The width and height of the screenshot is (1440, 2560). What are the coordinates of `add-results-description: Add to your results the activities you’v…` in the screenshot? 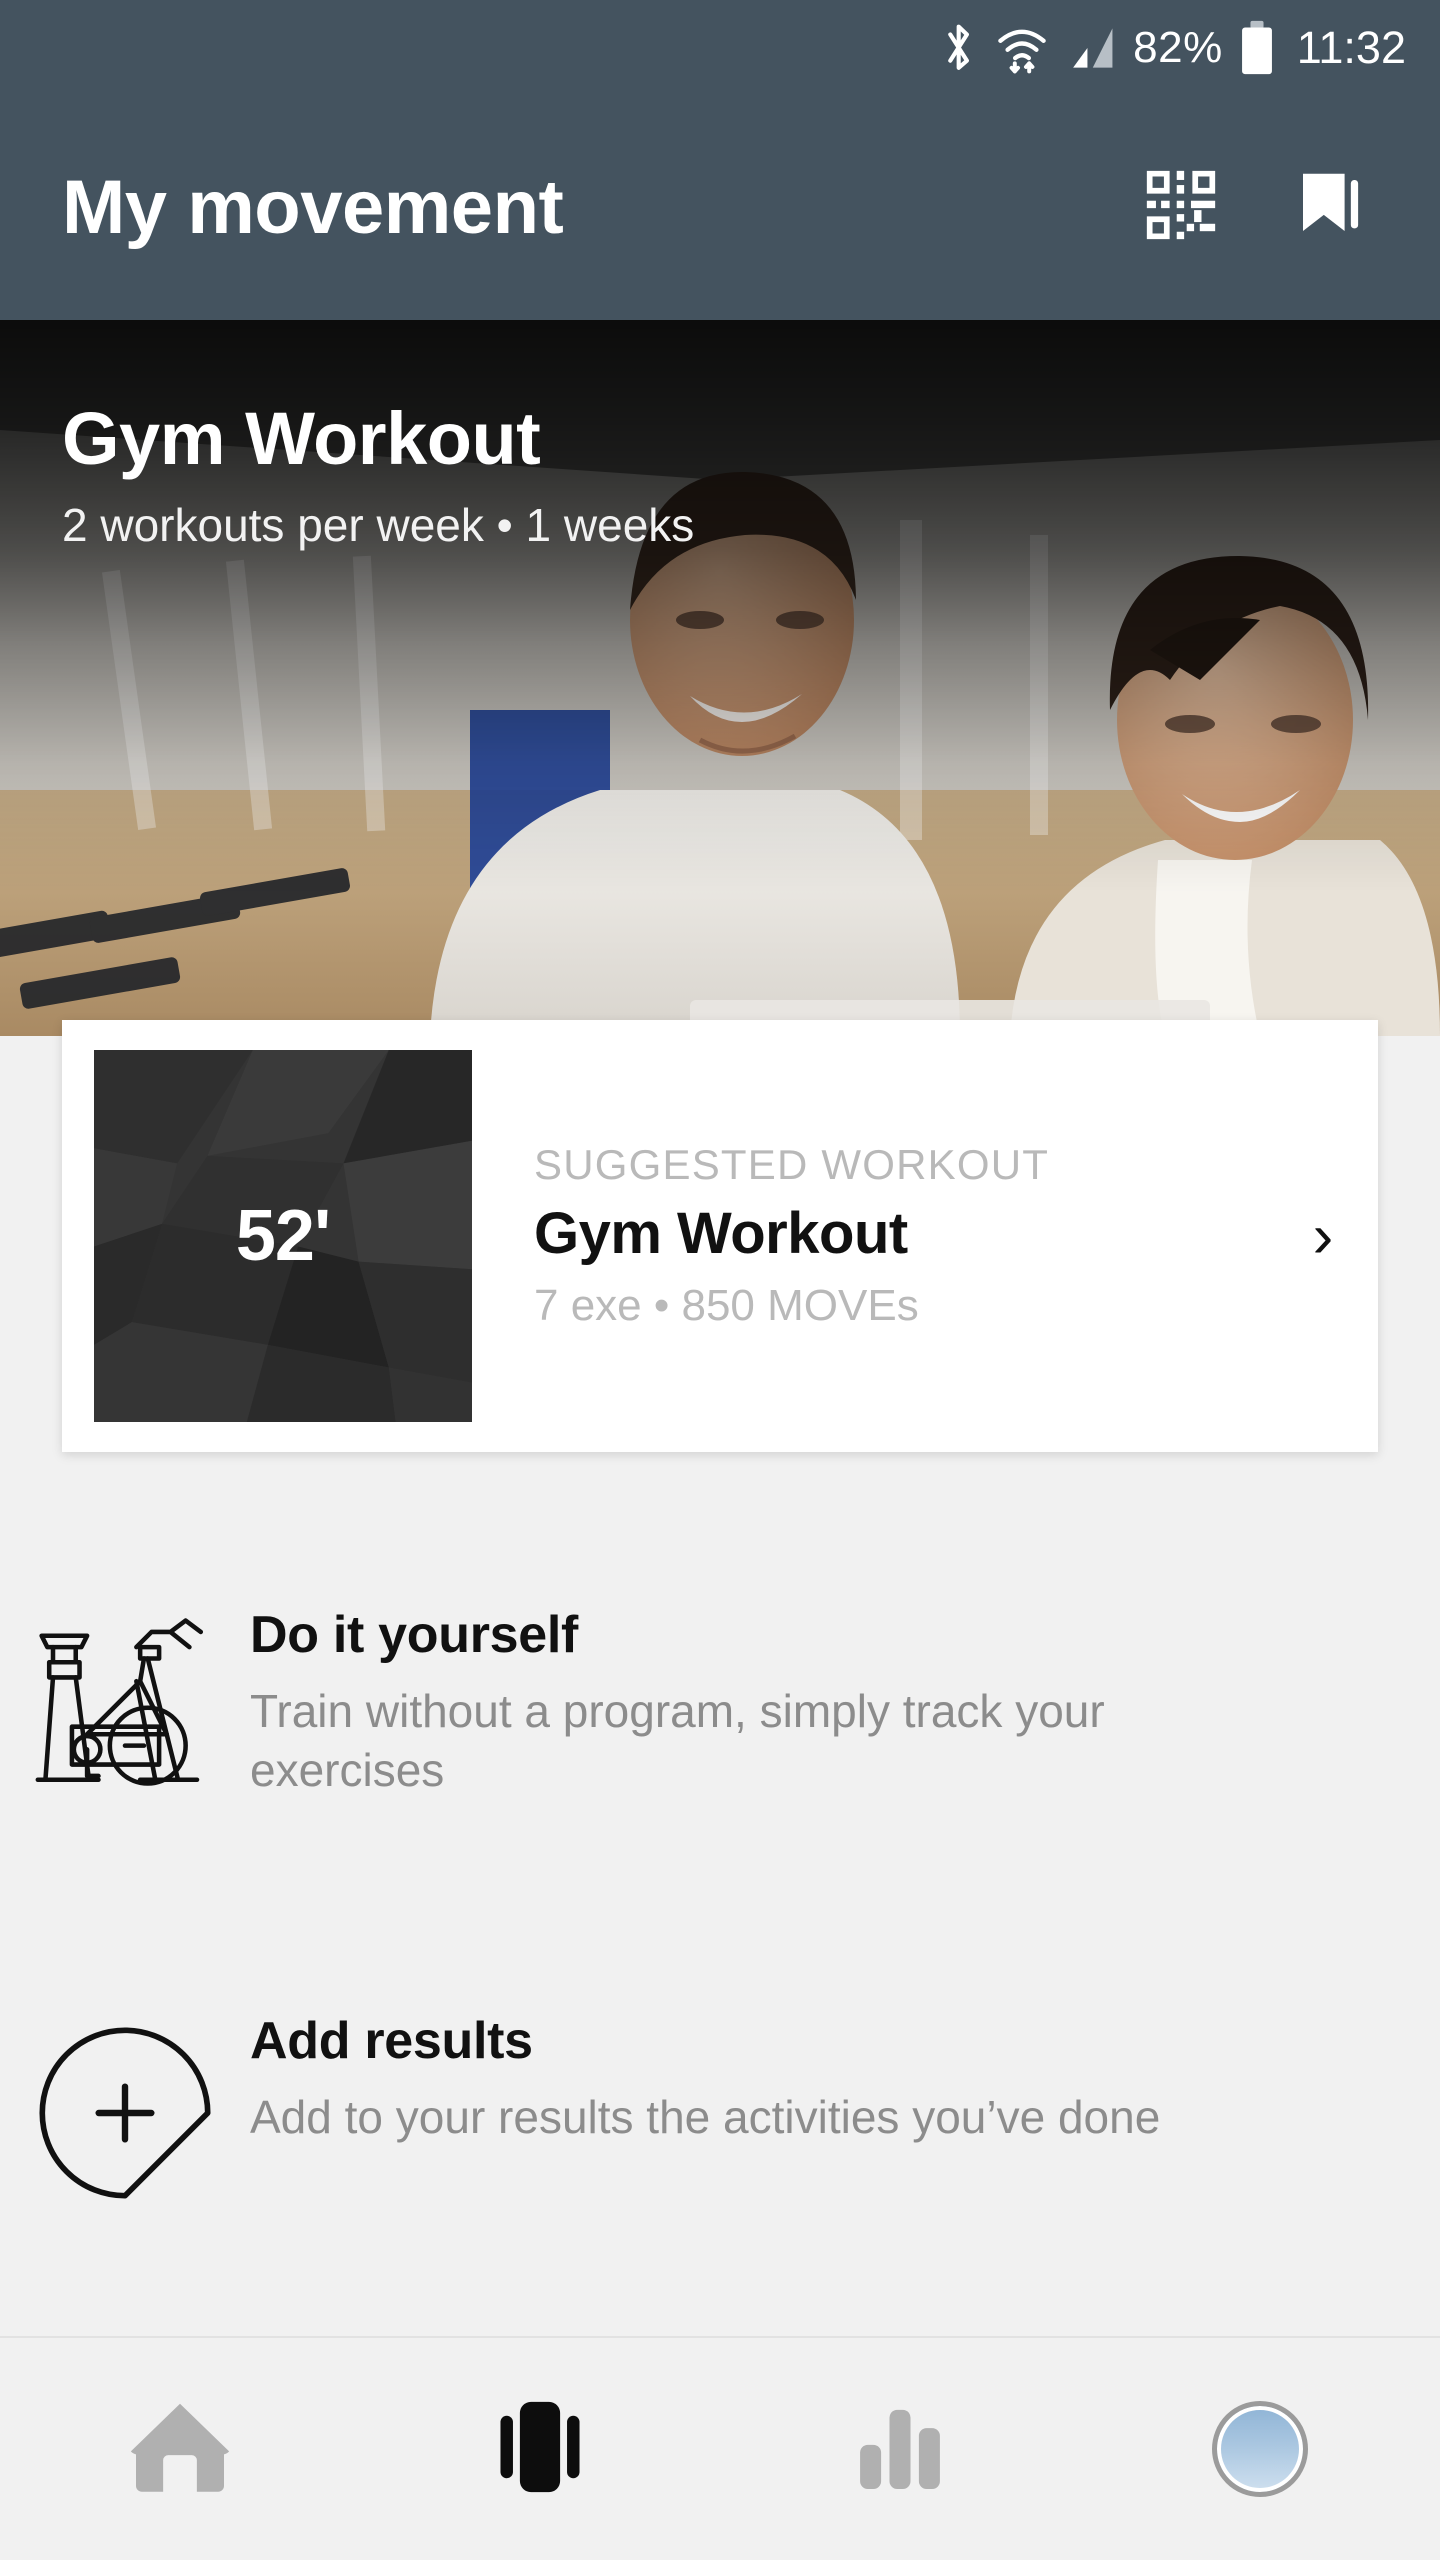 It's located at (705, 2117).